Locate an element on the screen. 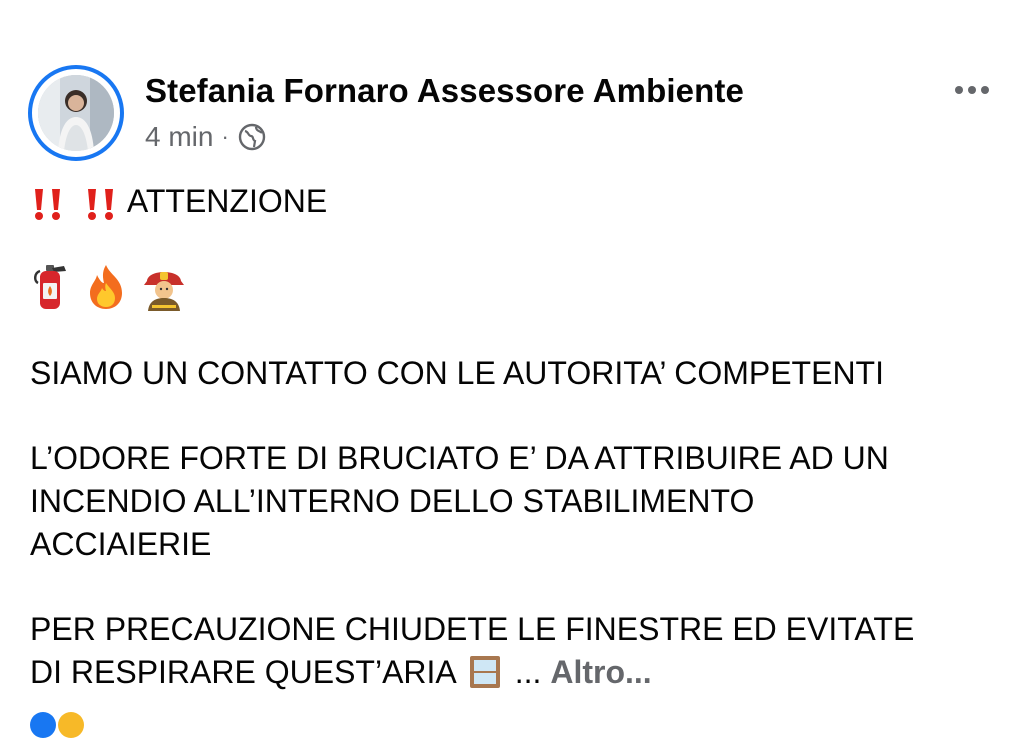 Image resolution: width=1024 pixels, height=738 pixels. post-text-fragment: DI RESPIRARE QUEST’ARIA is located at coordinates (242, 672).